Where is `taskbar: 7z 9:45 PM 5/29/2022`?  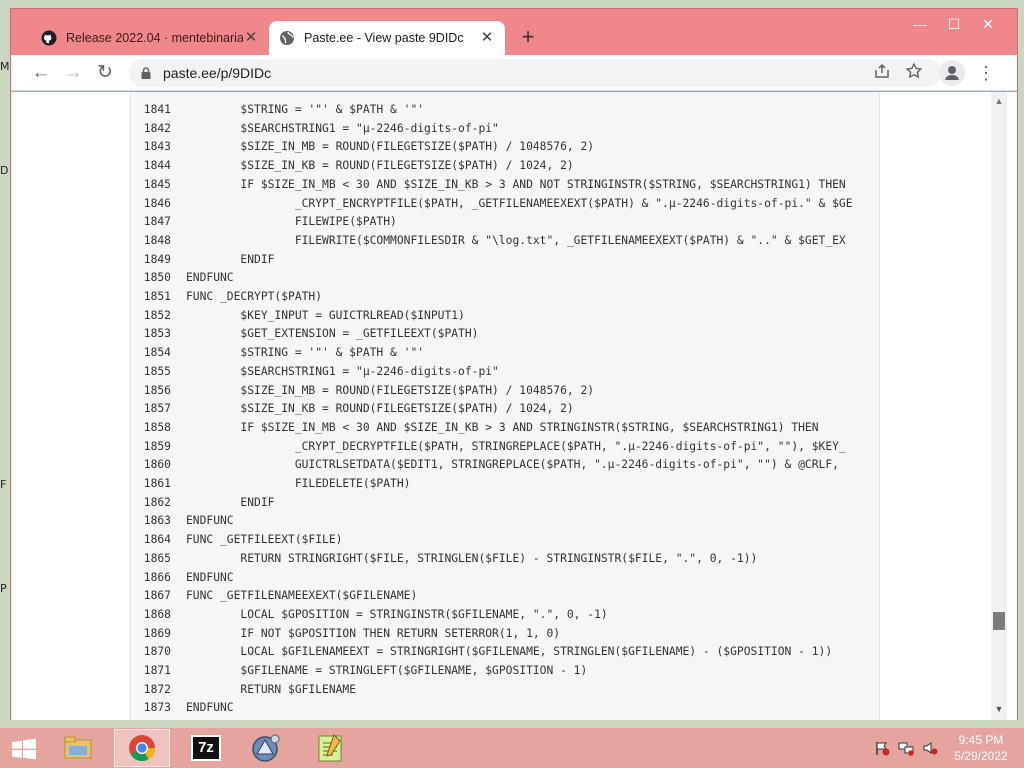 taskbar: 7z 9:45 PM 5/29/2022 is located at coordinates (512, 748).